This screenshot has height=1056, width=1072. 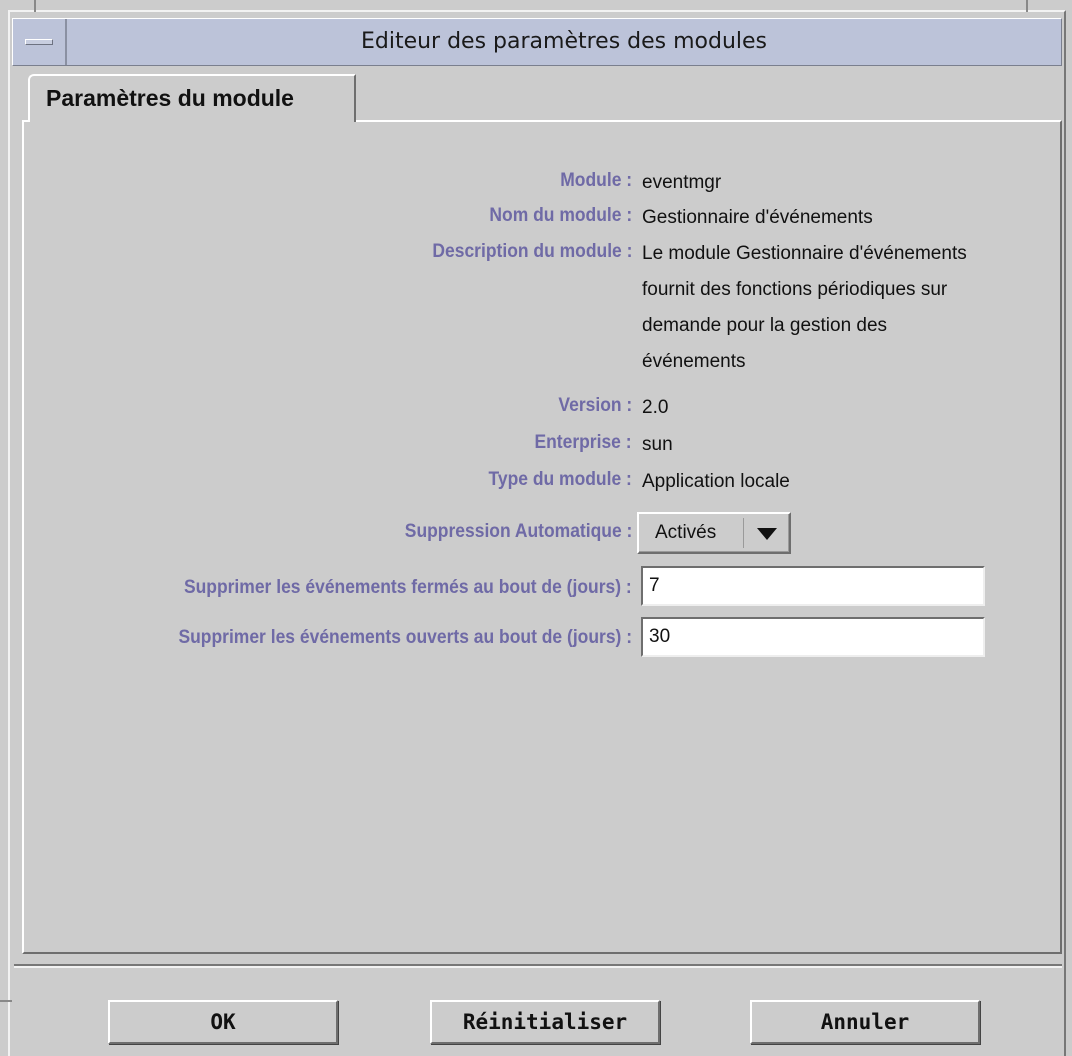 I want to click on module-description-line: Le module Gestionnaire d'événements, so click(x=804, y=253).